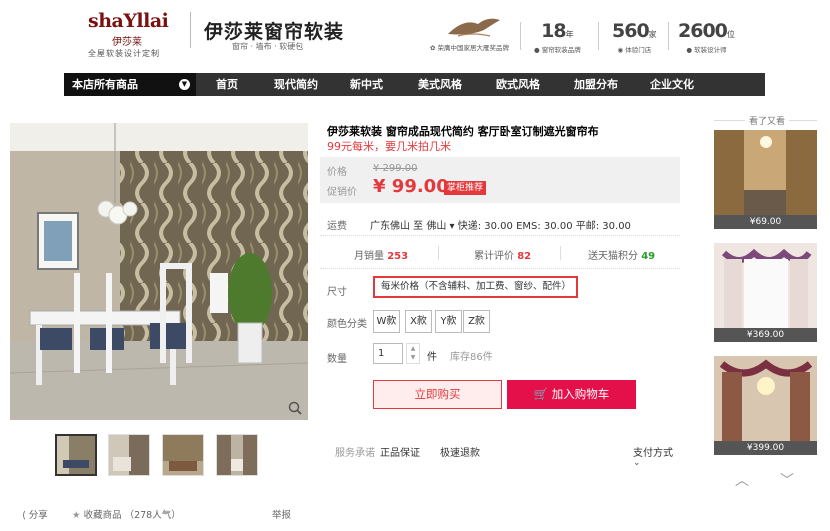 Image resolution: width=830 pixels, height=531 pixels. Describe the element at coordinates (637, 463) in the screenshot. I see `chevron-down-icon: ⌄` at that location.